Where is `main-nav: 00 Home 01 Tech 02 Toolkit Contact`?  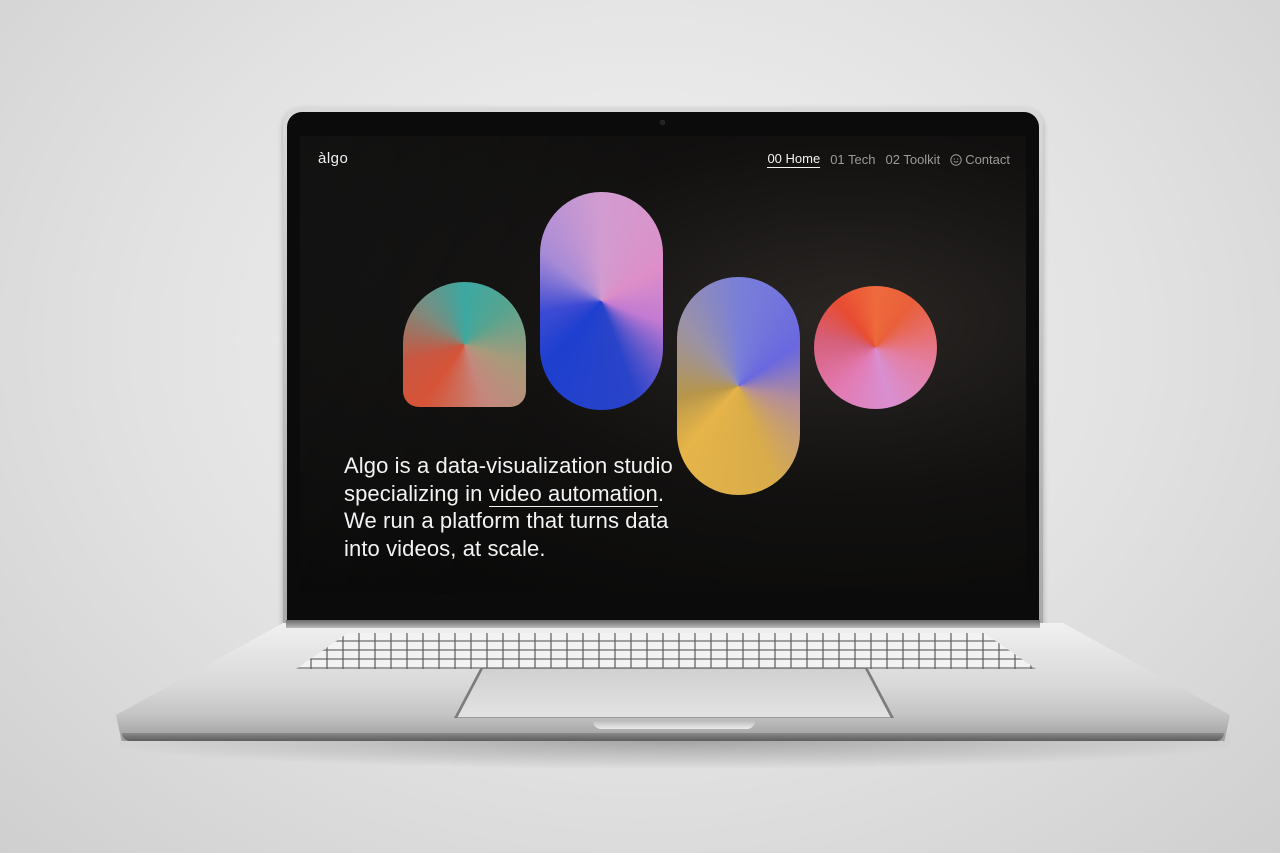
main-nav: 00 Home 01 Tech 02 Toolkit Contact is located at coordinates (888, 159).